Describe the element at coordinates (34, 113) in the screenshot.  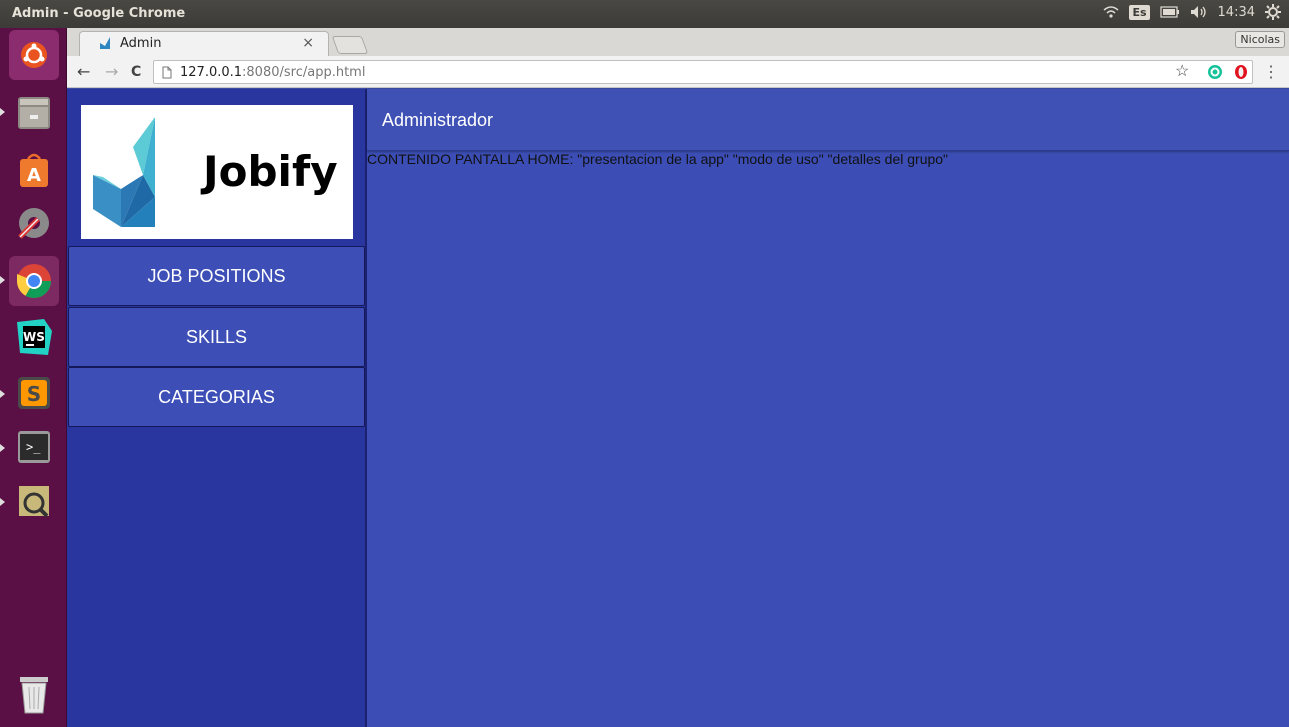
I see `files-icon` at that location.